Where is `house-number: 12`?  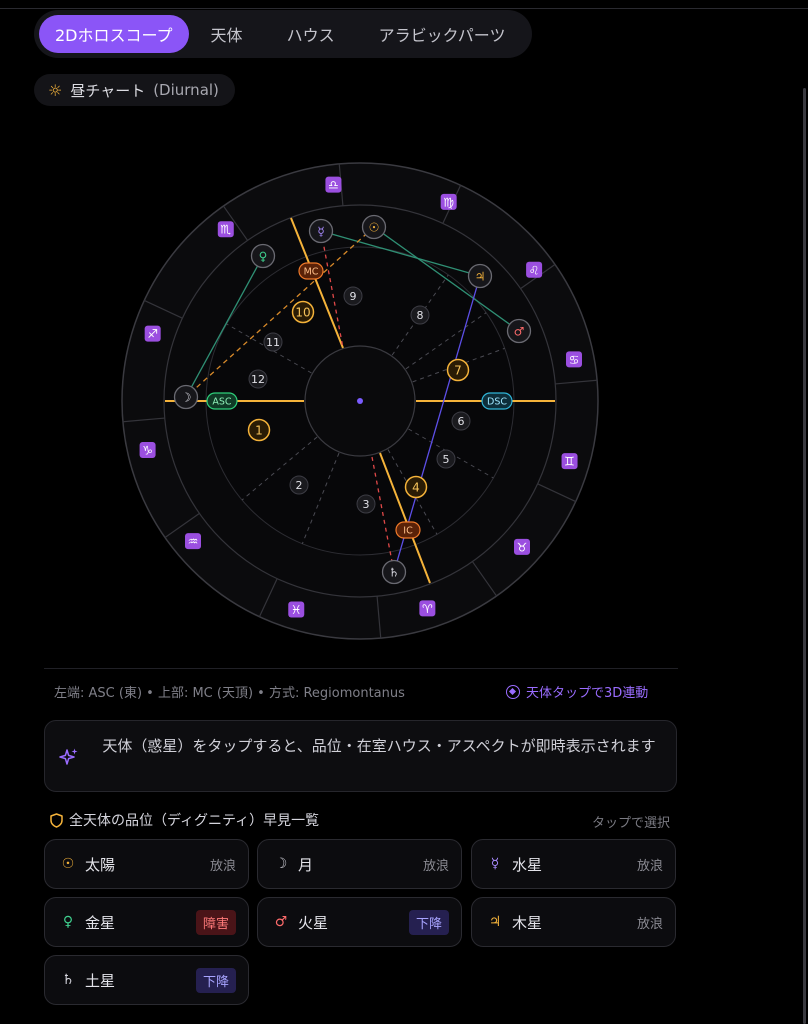 house-number: 12 is located at coordinates (258, 379).